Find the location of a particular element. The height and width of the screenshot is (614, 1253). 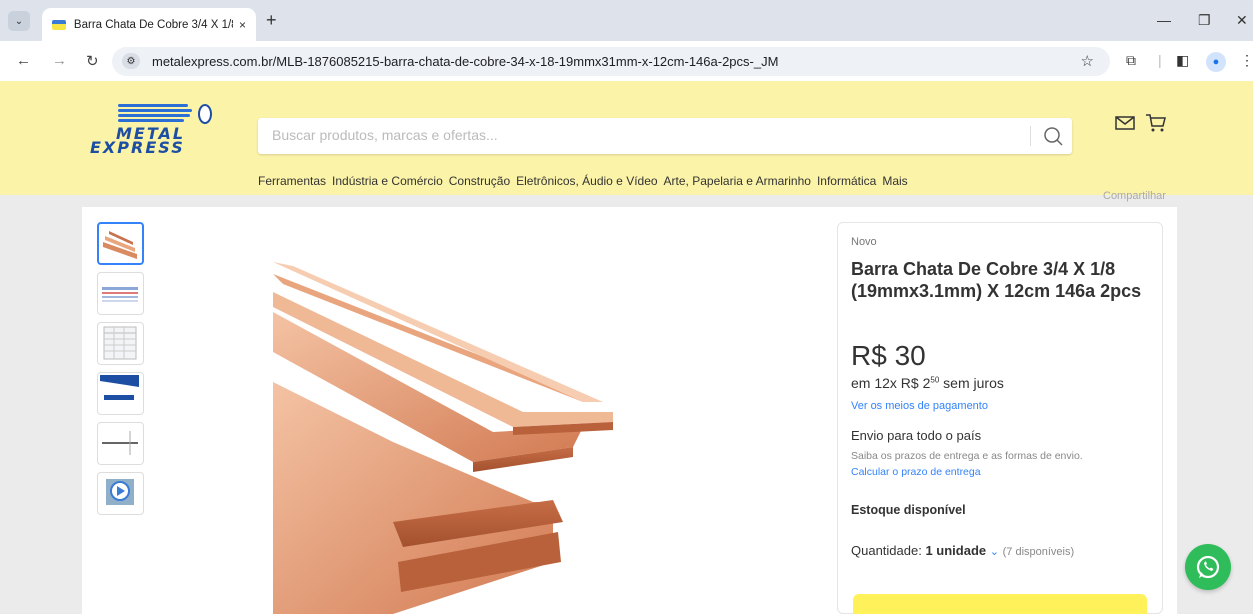

site-logo: METAL EXPRESS is located at coordinates (153, 130).